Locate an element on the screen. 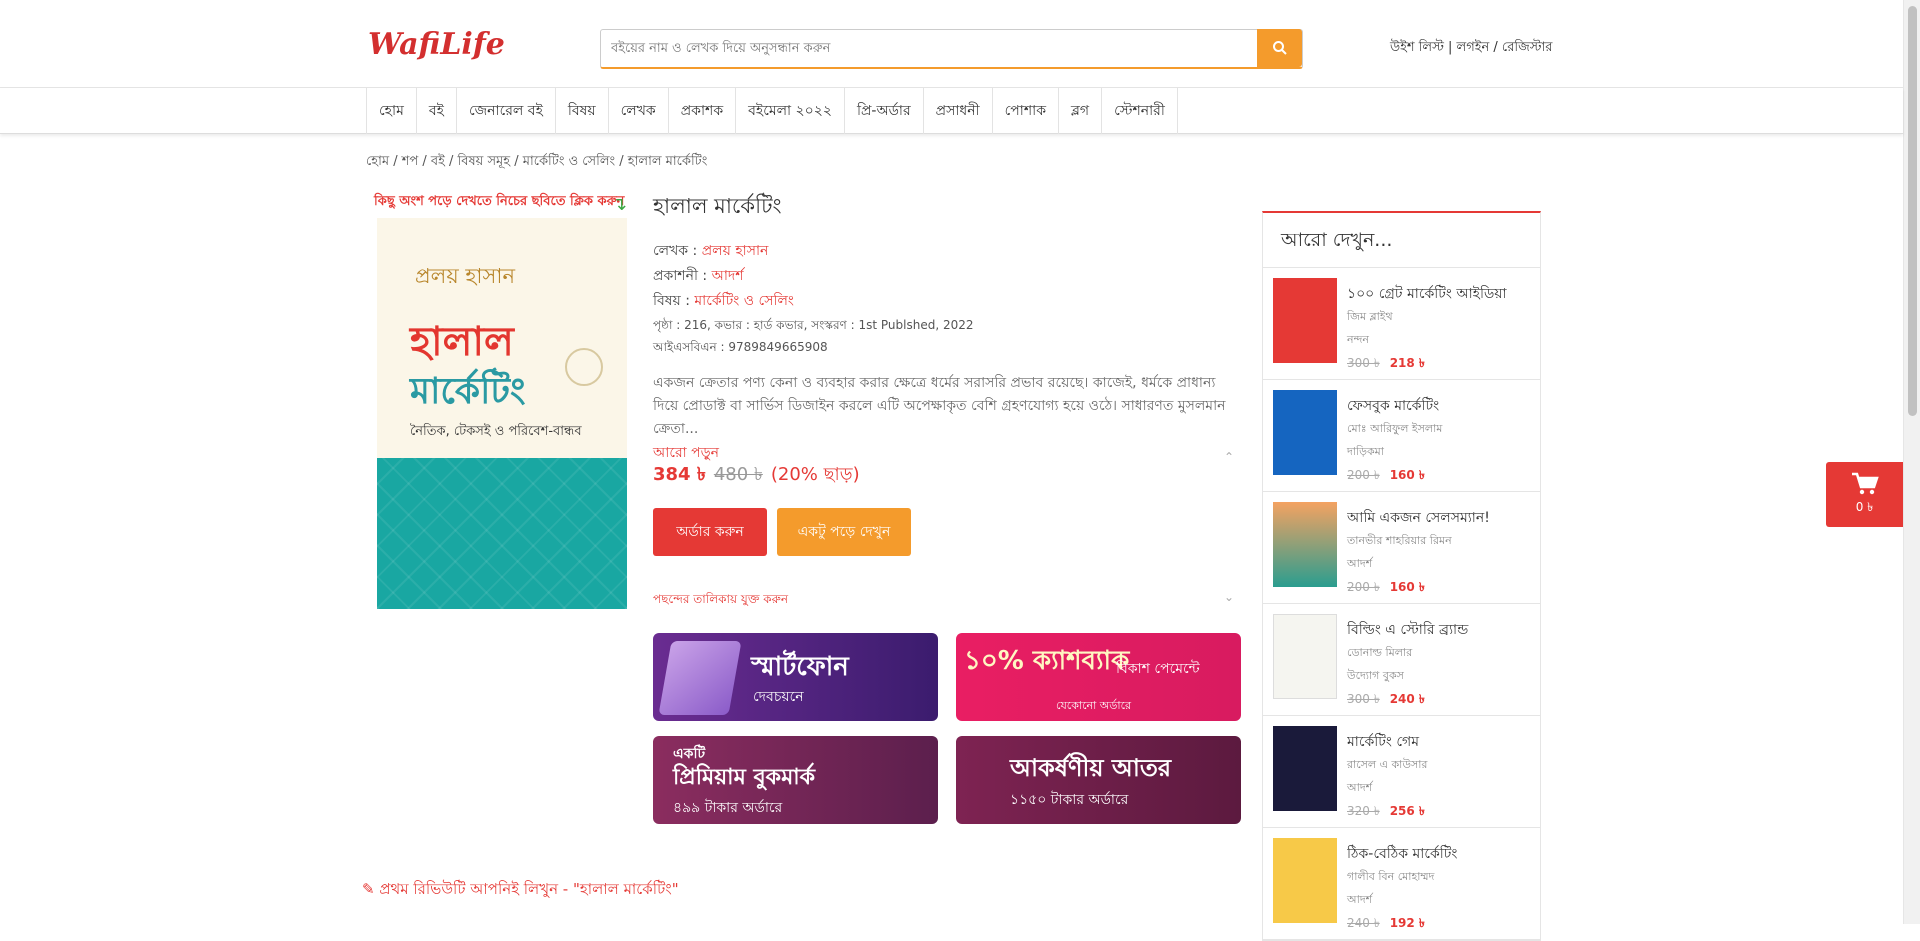  discount-badge: (20% ছাড়) is located at coordinates (815, 474).